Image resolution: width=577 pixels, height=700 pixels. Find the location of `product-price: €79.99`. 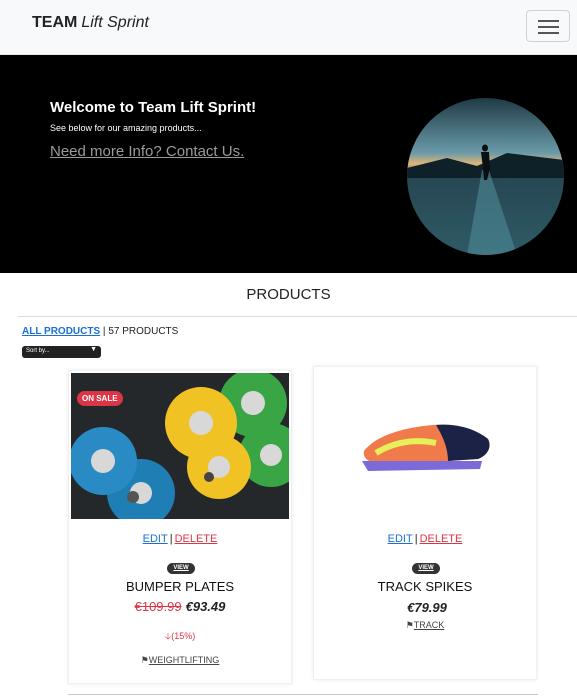

product-price: €79.99 is located at coordinates (425, 607).